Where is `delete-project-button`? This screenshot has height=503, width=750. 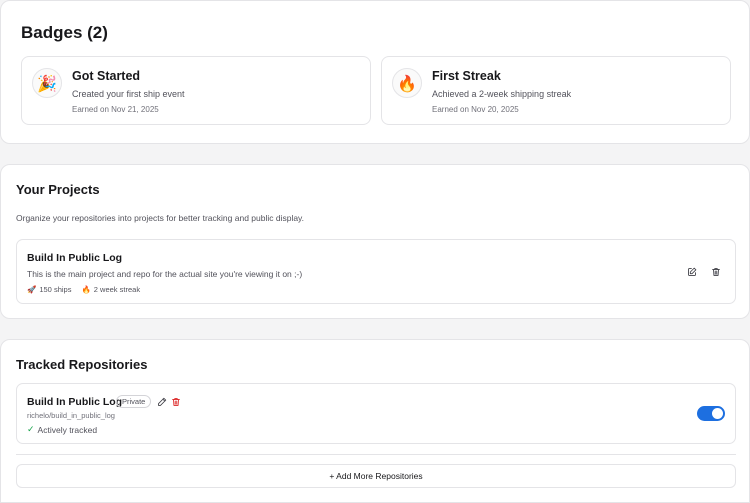
delete-project-button is located at coordinates (716, 272).